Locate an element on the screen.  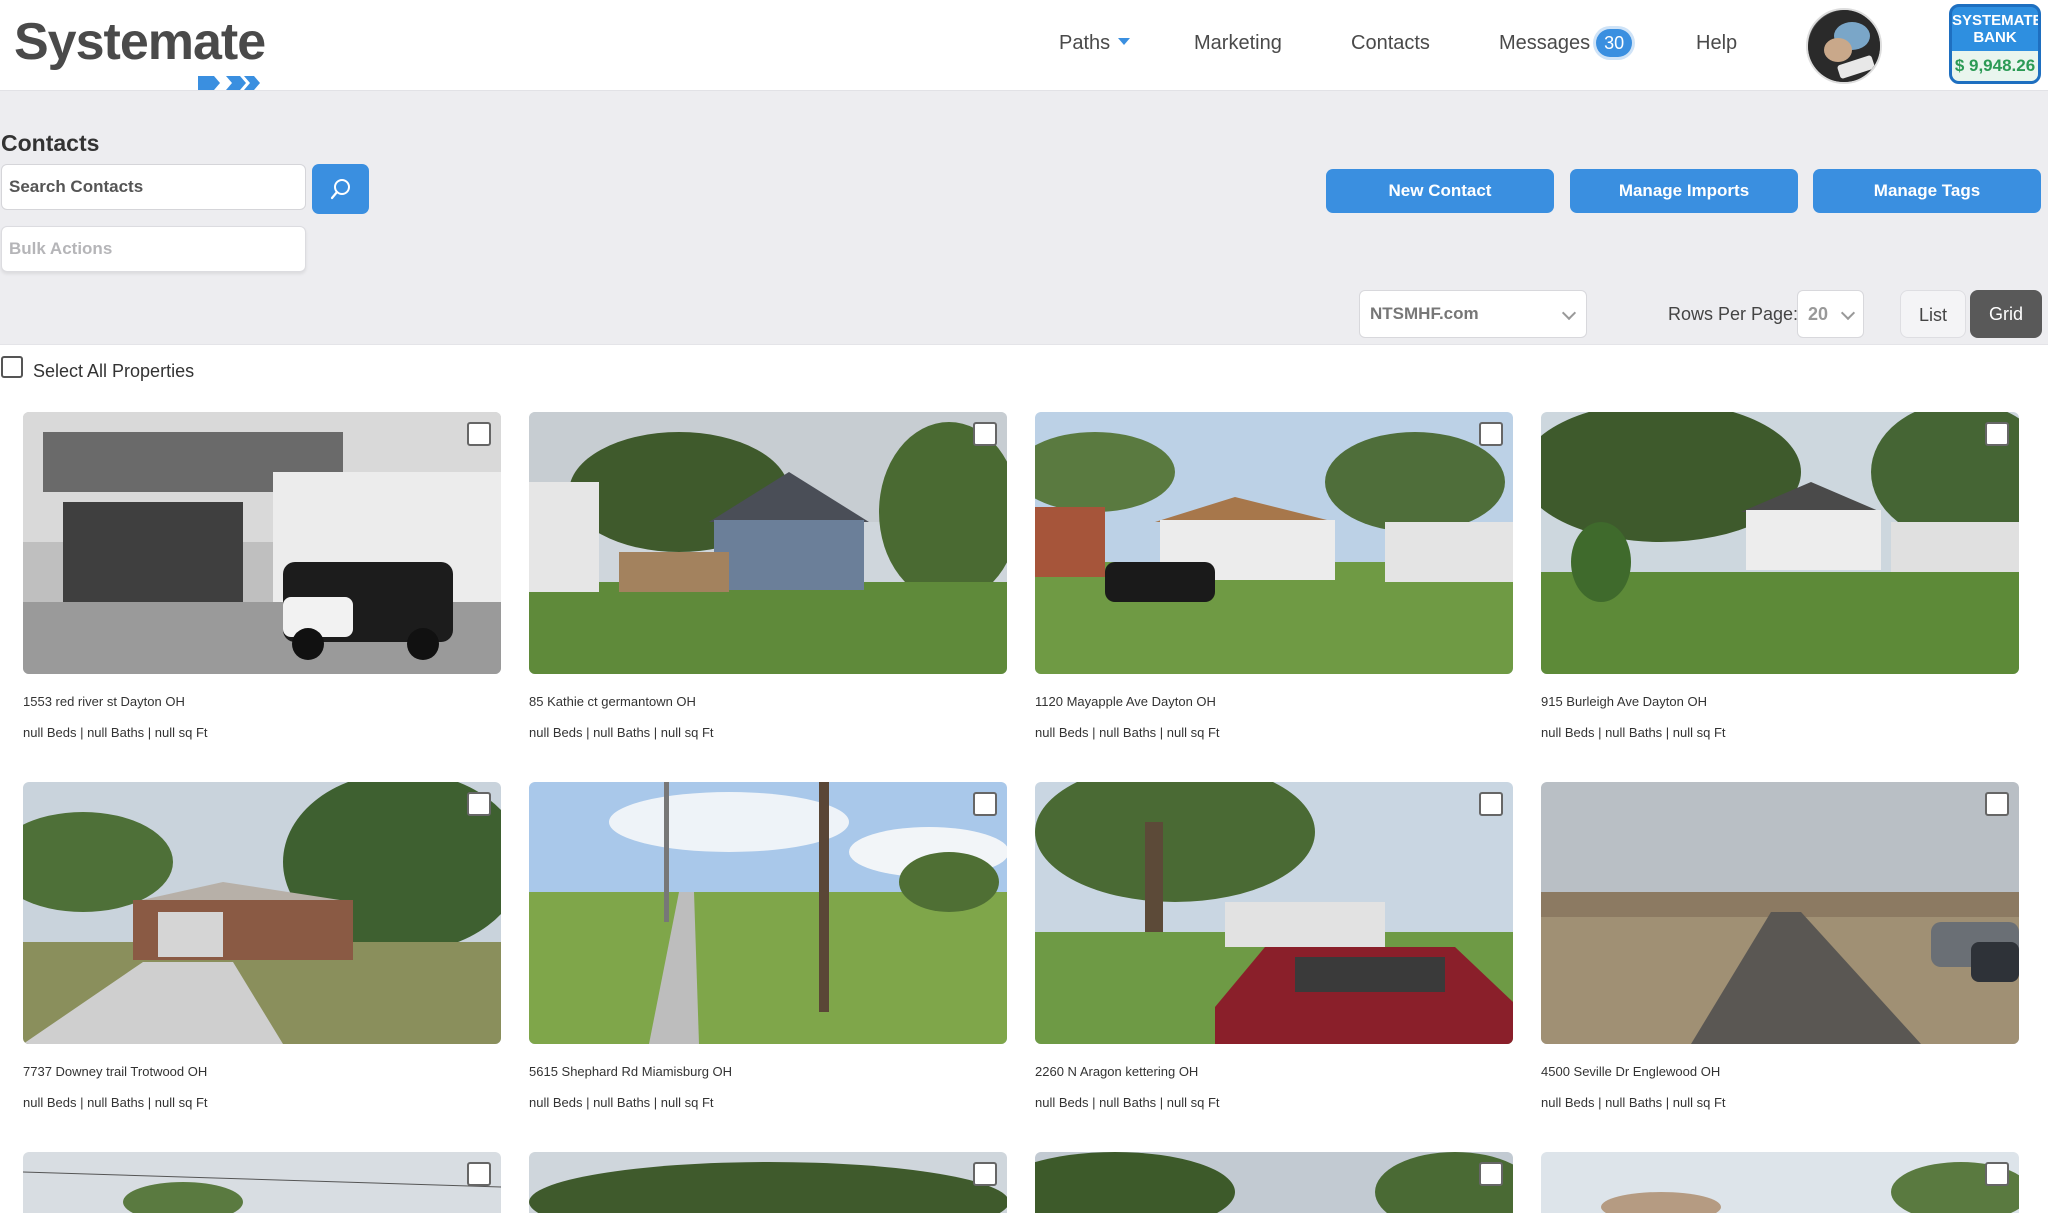
bank-balance: $ 9,948.26 is located at coordinates (1995, 66).